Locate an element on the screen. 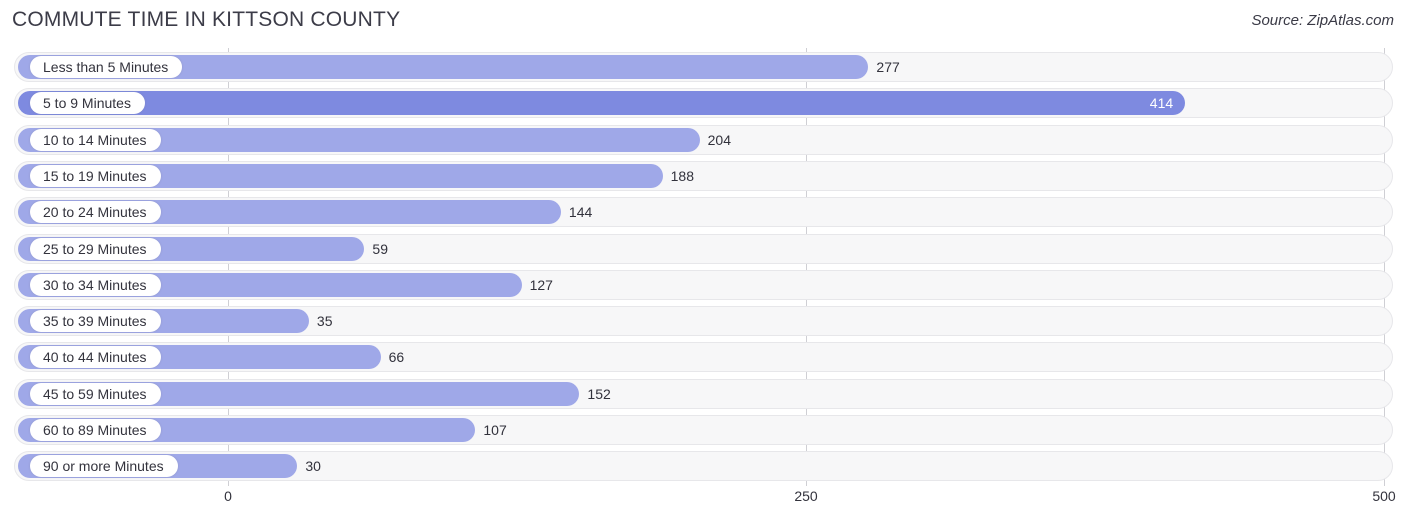 The image size is (1406, 522). bar-row: 45 to 59 Minutes 152 is located at coordinates (703, 393).